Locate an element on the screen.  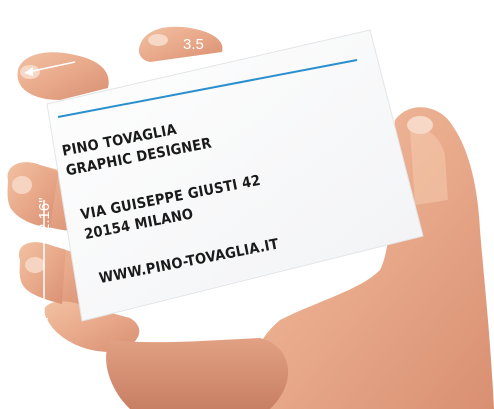
height-dimension-label: 2.16" is located at coordinates (44, 214).